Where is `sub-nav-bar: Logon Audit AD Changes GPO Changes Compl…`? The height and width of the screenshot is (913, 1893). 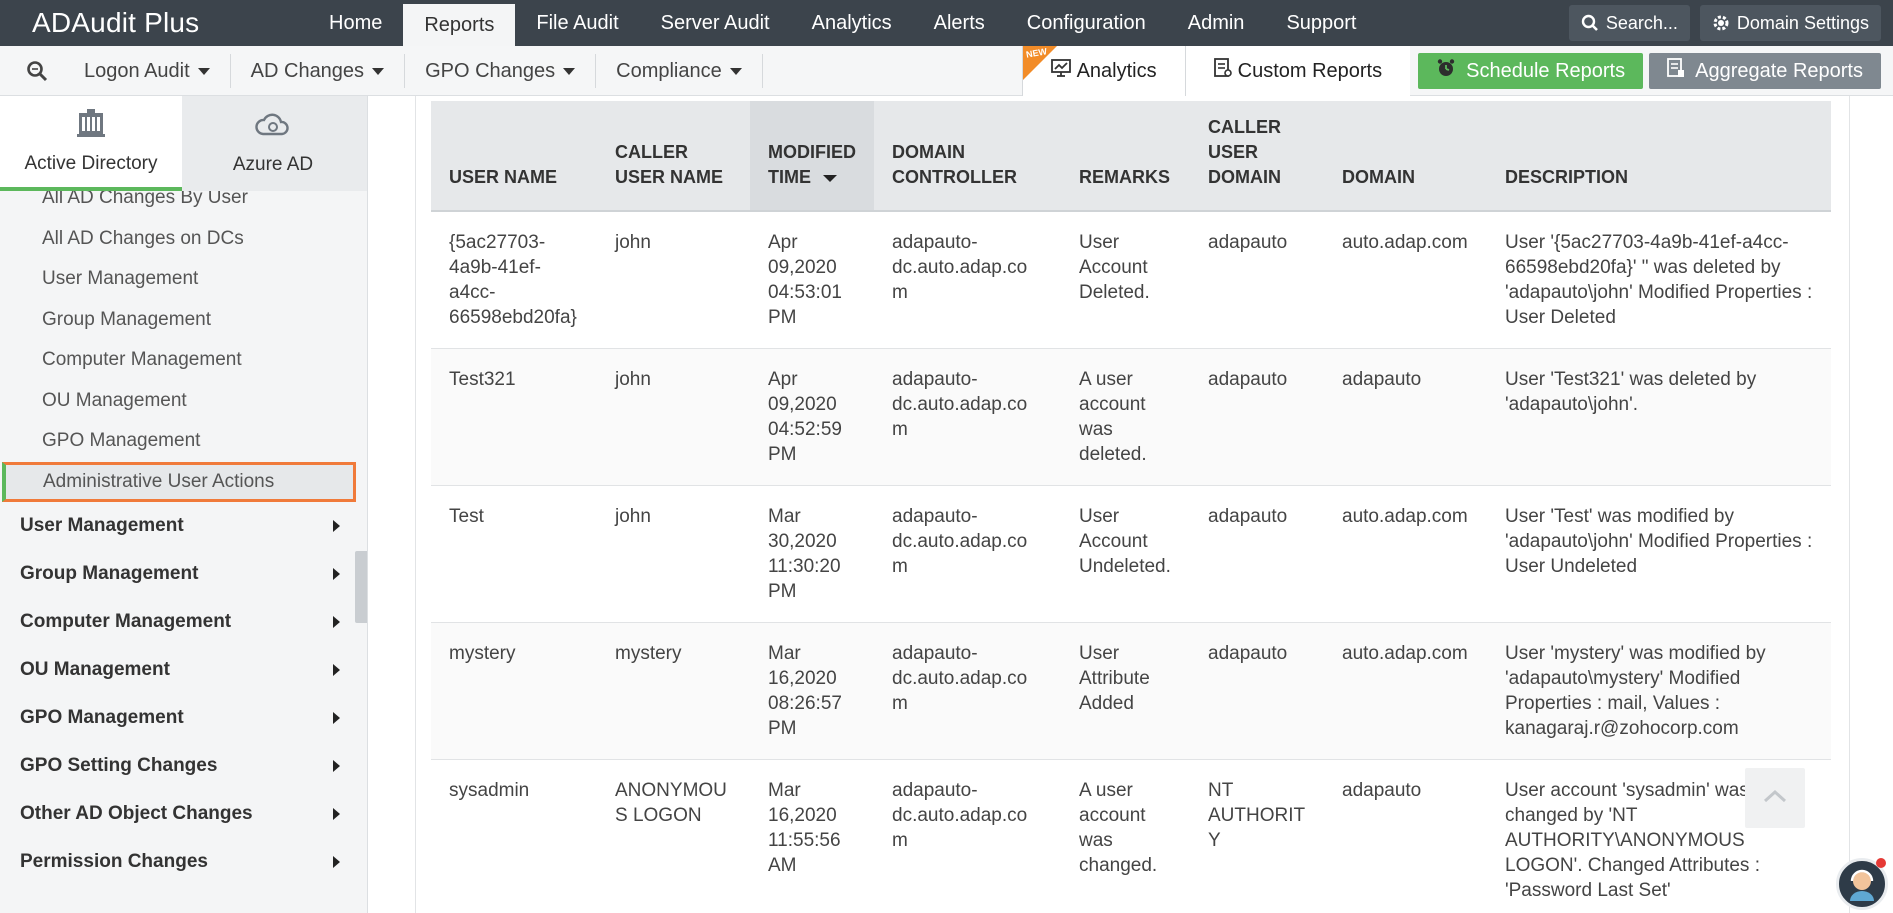 sub-nav-bar: Logon Audit AD Changes GPO Changes Compl… is located at coordinates (946, 71).